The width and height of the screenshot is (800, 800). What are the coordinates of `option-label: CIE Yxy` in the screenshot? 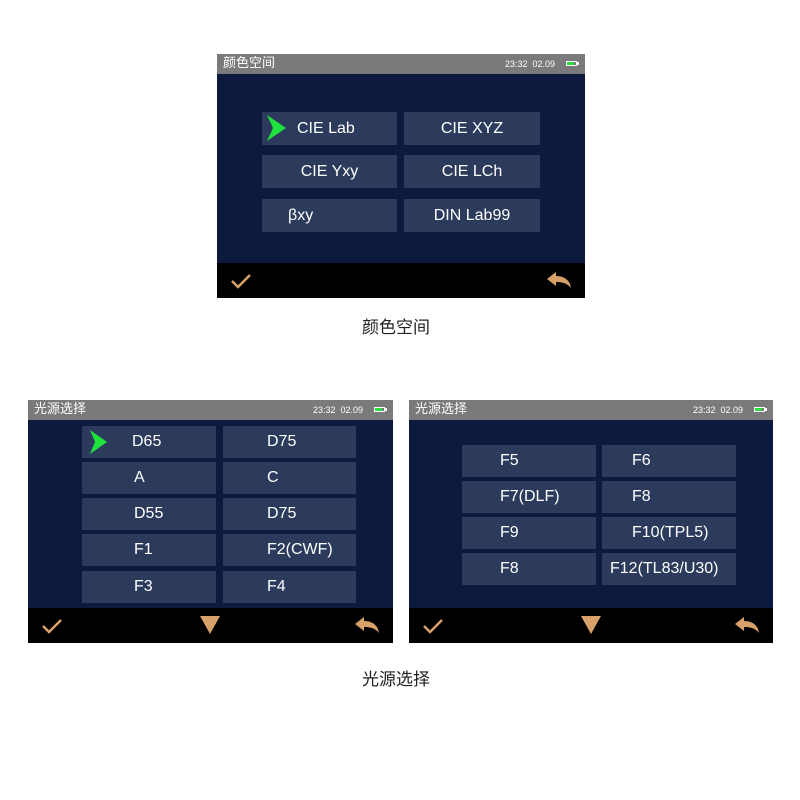 It's located at (329, 171).